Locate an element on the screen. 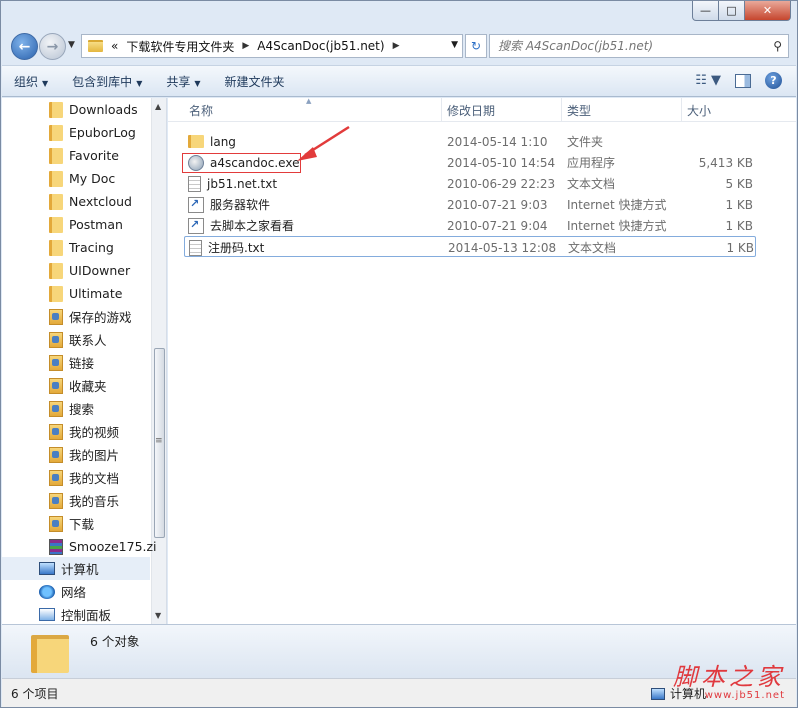 Image resolution: width=798 pixels, height=708 pixels. nav-item: 下载 is located at coordinates (76, 523).